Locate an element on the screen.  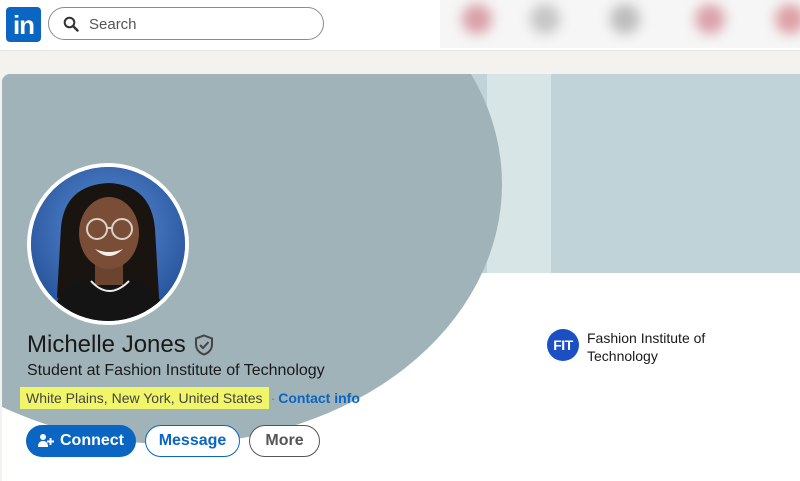
connect-button: Connect is located at coordinates (81, 441).